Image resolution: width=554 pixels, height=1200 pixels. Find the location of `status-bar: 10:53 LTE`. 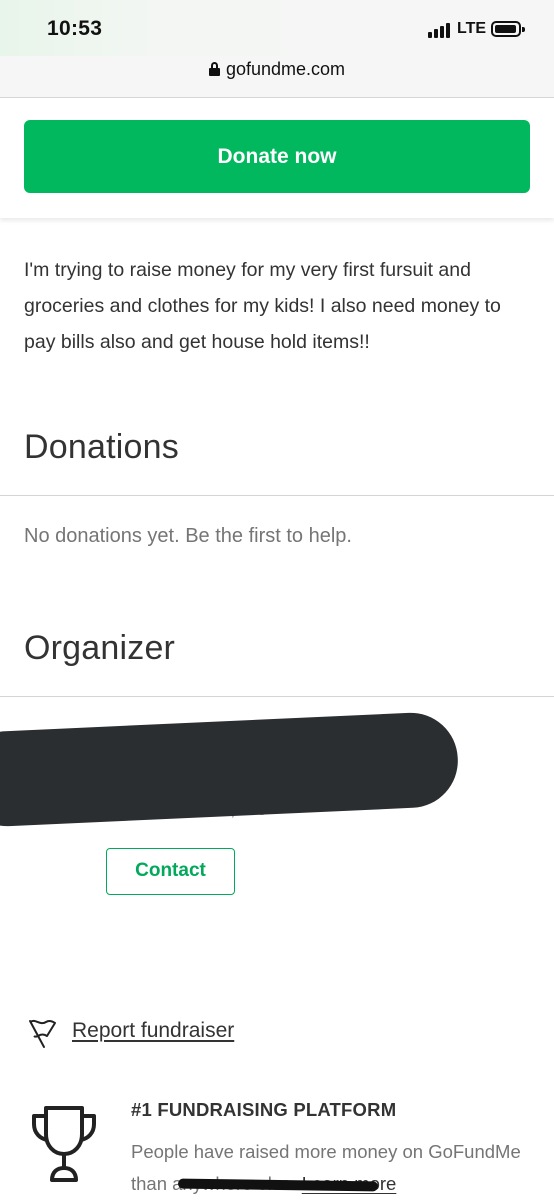

status-bar: 10:53 LTE is located at coordinates (277, 28).